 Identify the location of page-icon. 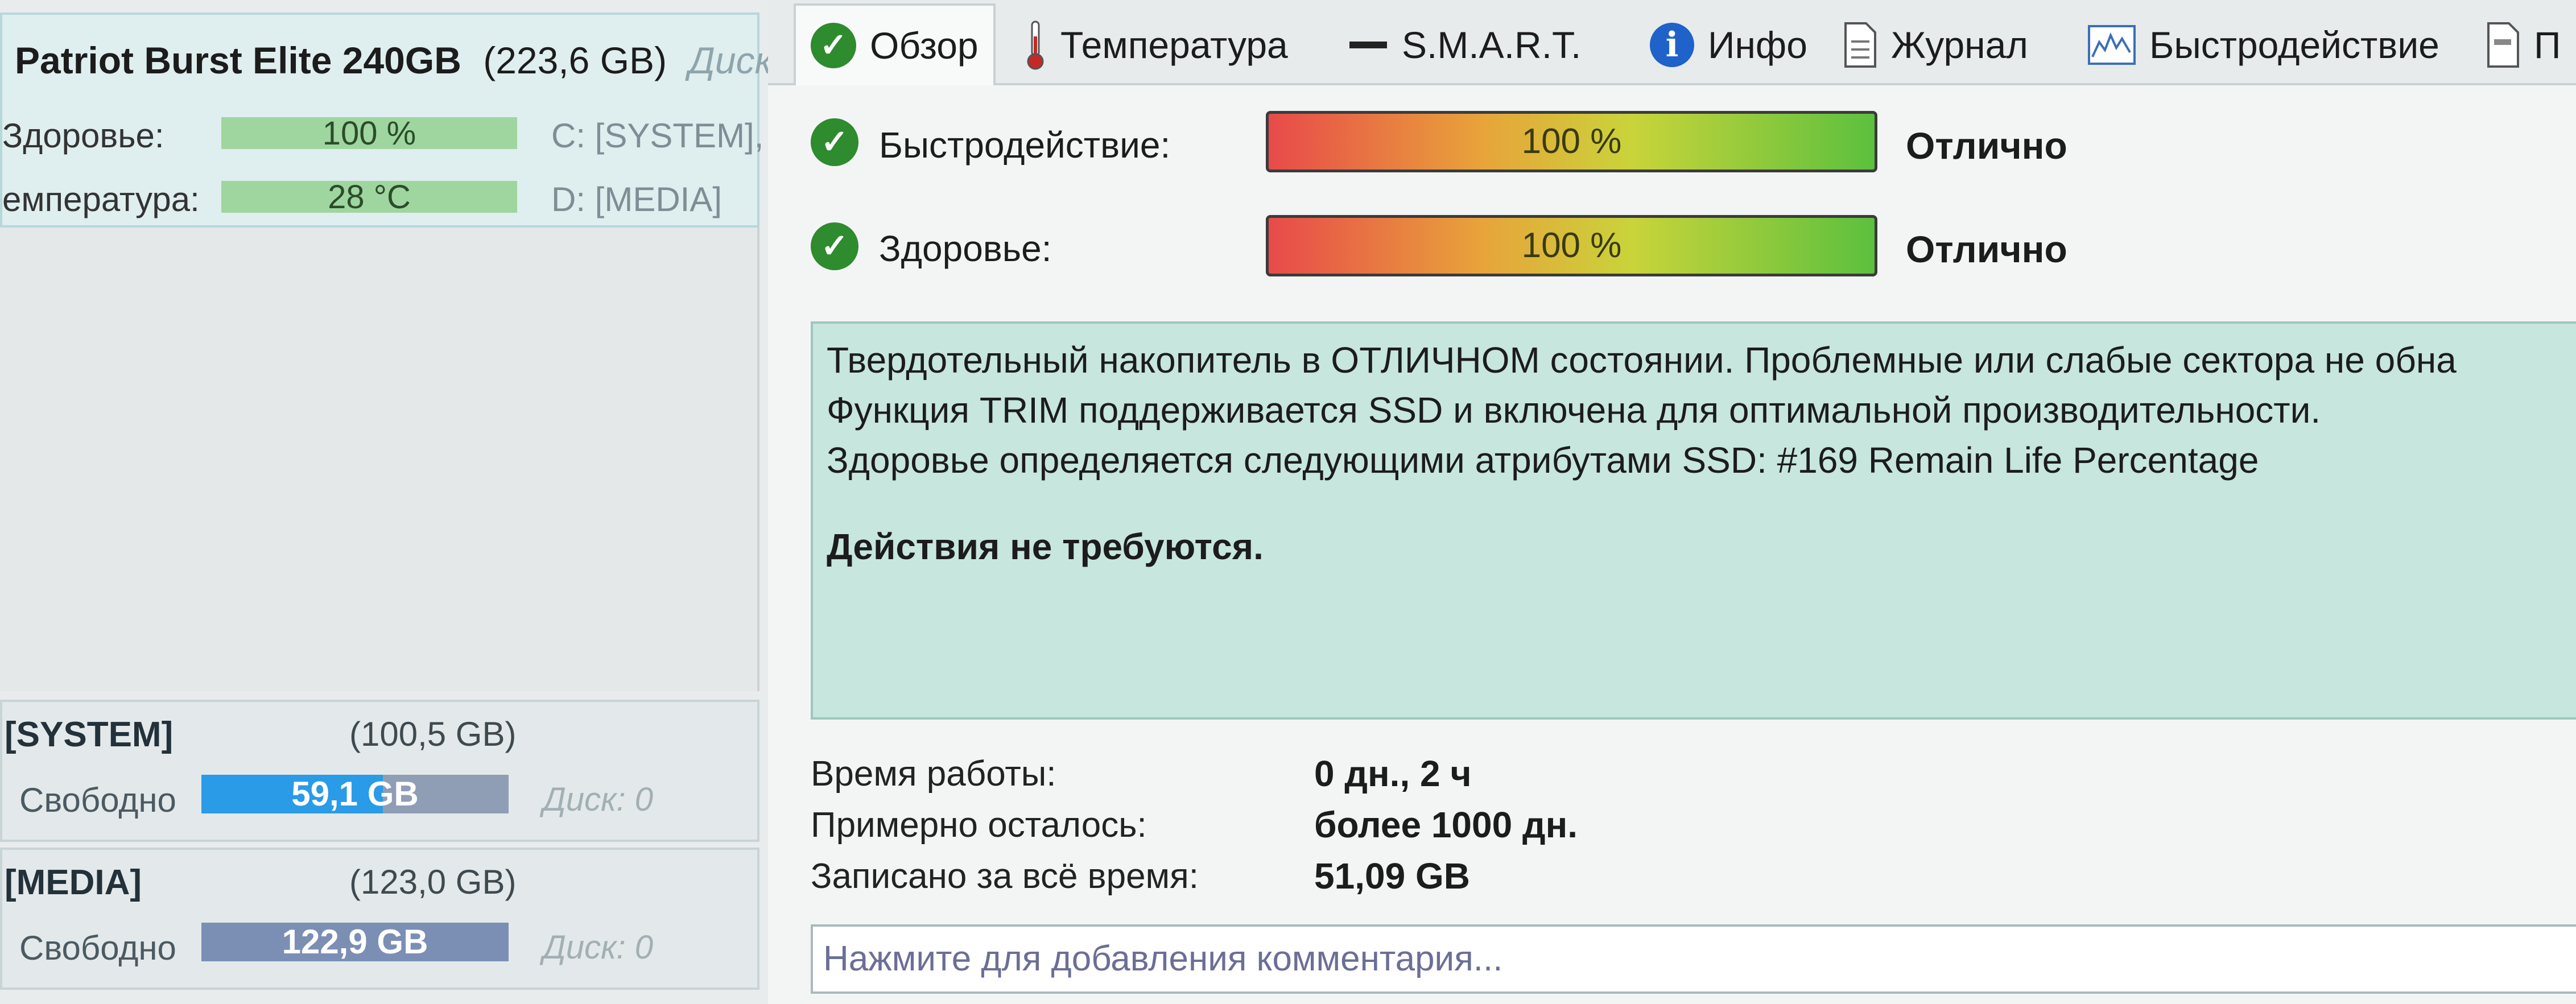
(2503, 45).